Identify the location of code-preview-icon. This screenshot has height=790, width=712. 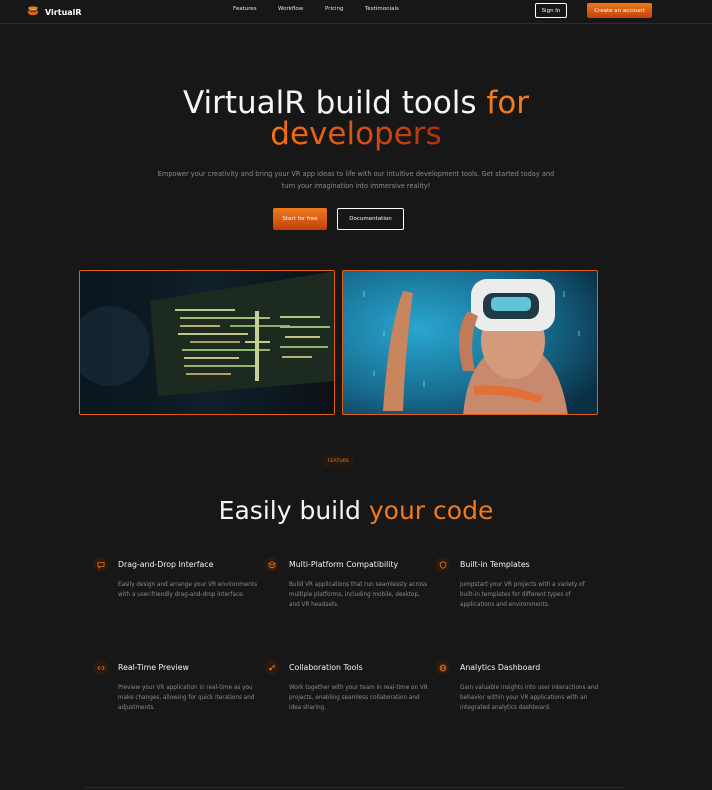
(100, 667).